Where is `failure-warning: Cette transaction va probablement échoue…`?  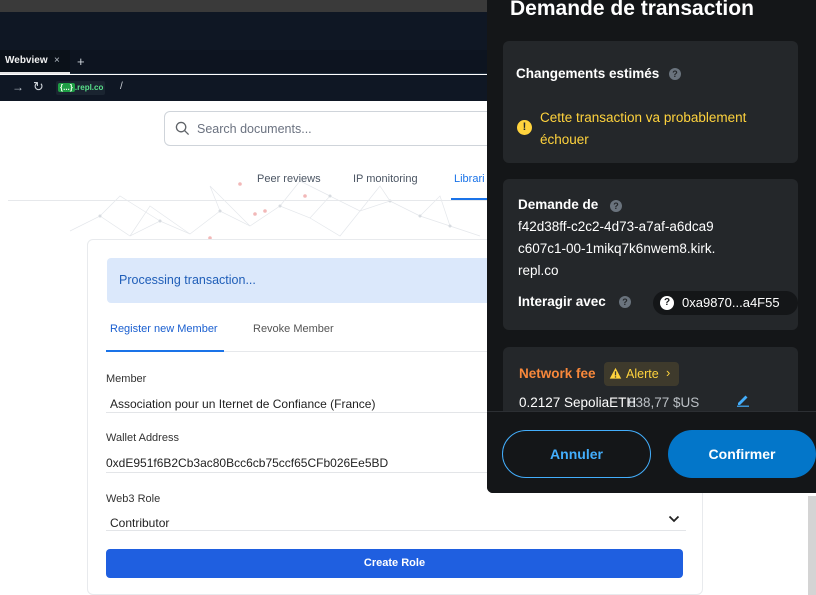
failure-warning: Cette transaction va probablement échoue… is located at coordinates (643, 128).